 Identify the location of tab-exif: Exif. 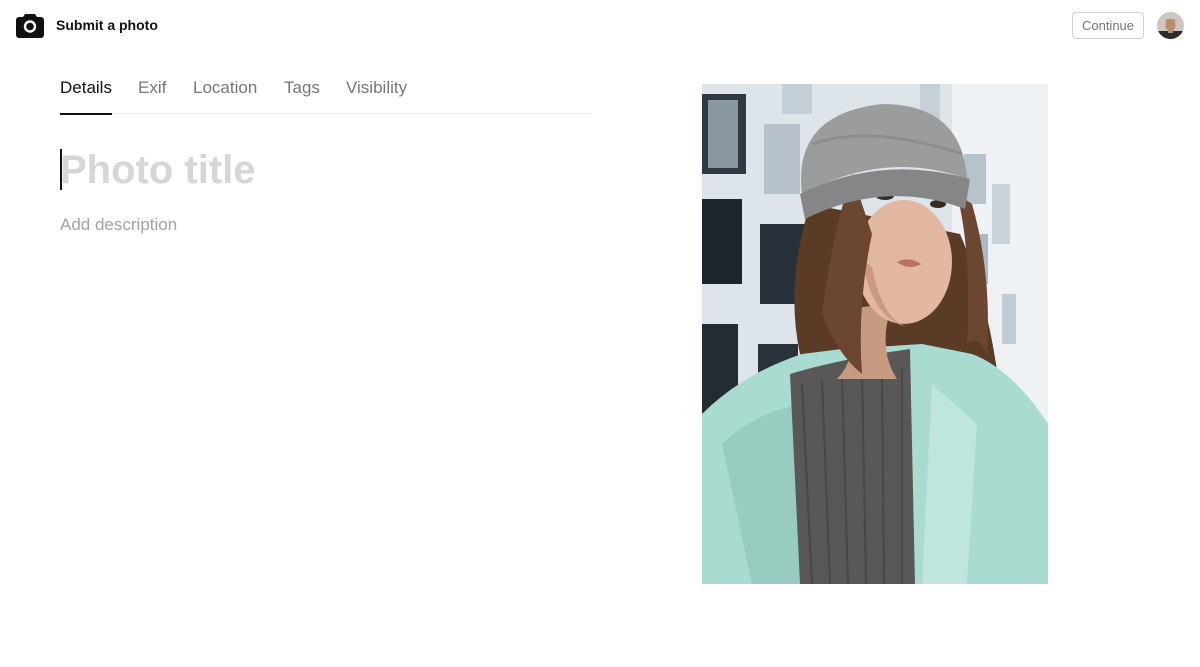
(152, 96).